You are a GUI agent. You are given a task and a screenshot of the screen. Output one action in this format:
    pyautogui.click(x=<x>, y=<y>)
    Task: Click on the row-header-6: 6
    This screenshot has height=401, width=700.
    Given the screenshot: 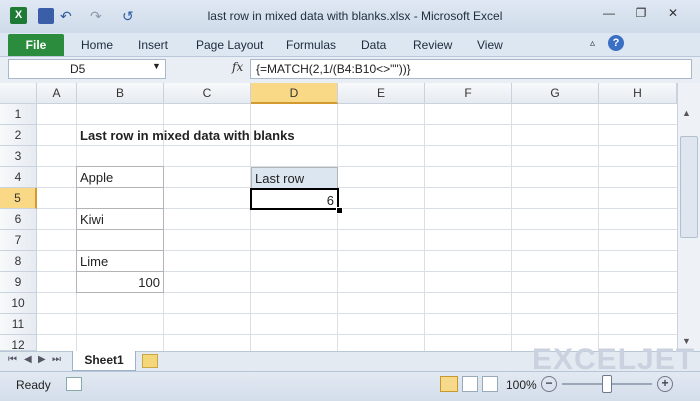 What is the action you would take?
    pyautogui.click(x=18, y=219)
    